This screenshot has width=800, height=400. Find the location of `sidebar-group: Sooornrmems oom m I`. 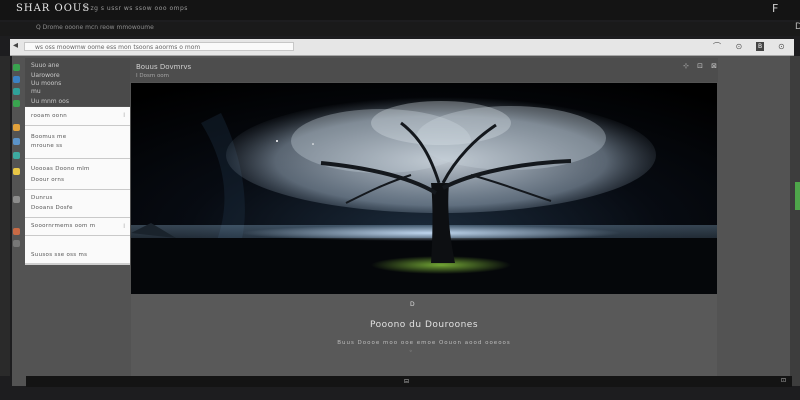

sidebar-group: Sooornrmems oom m I is located at coordinates (77, 227).